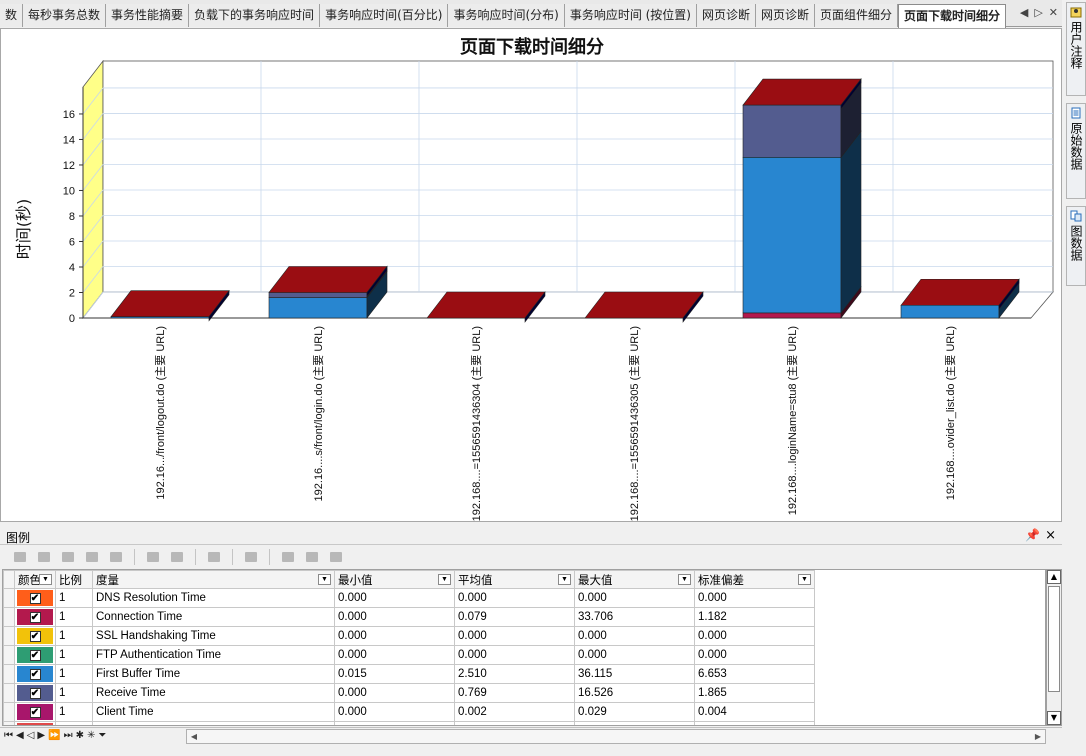 The image size is (1086, 756). What do you see at coordinates (54, 735) in the screenshot?
I see `next-page-icon: ⏩` at bounding box center [54, 735].